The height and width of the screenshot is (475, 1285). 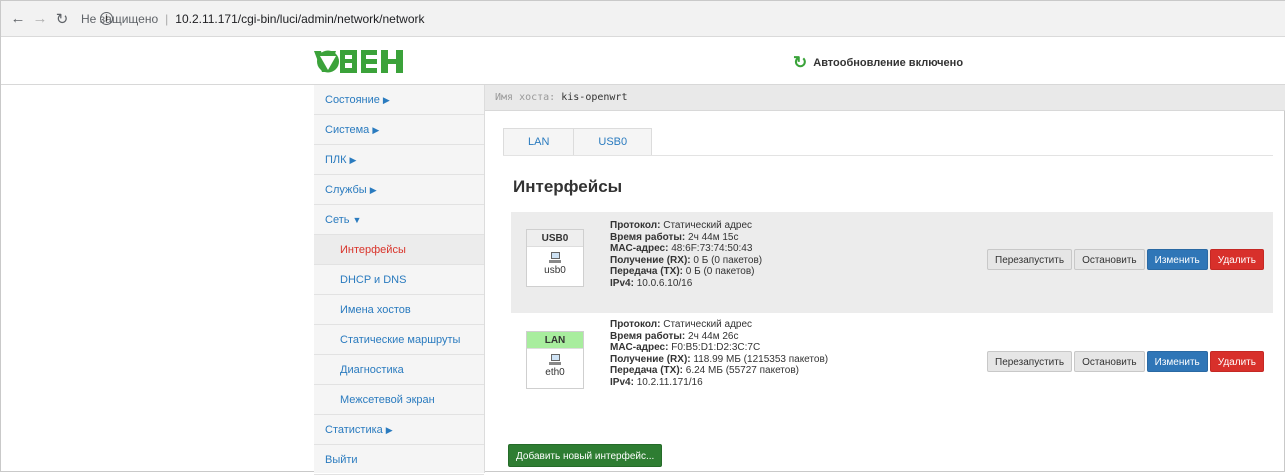 What do you see at coordinates (352, 100) in the screenshot?
I see `sidebar-item-label: Состояние` at bounding box center [352, 100].